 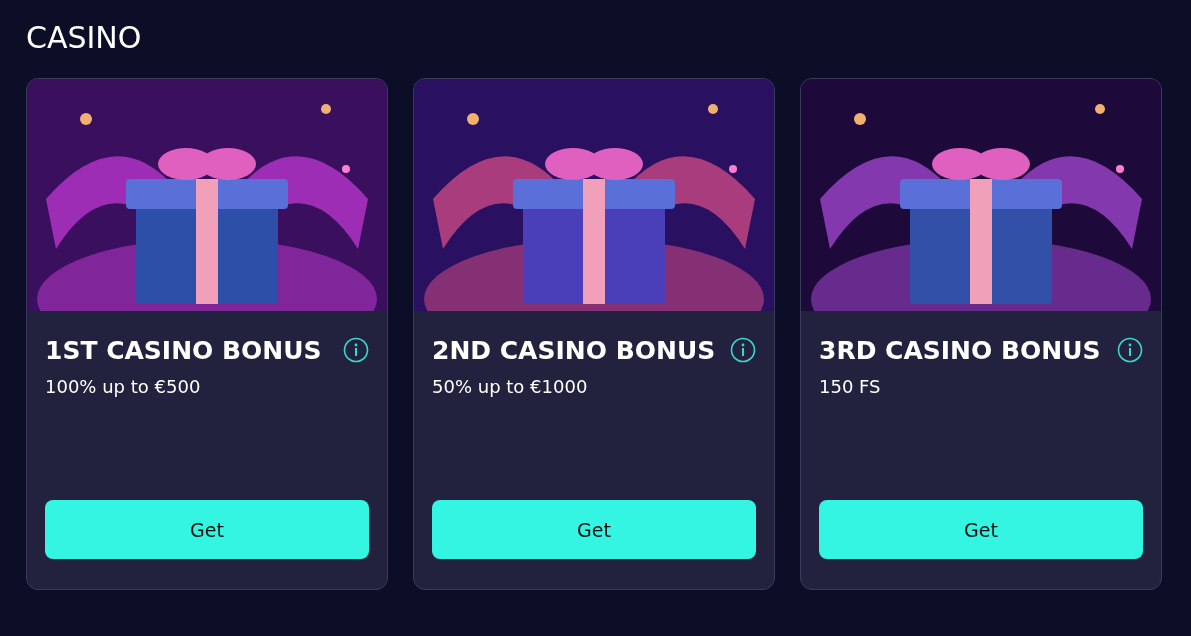 What do you see at coordinates (84, 38) in the screenshot?
I see `section-title: CASINO` at bounding box center [84, 38].